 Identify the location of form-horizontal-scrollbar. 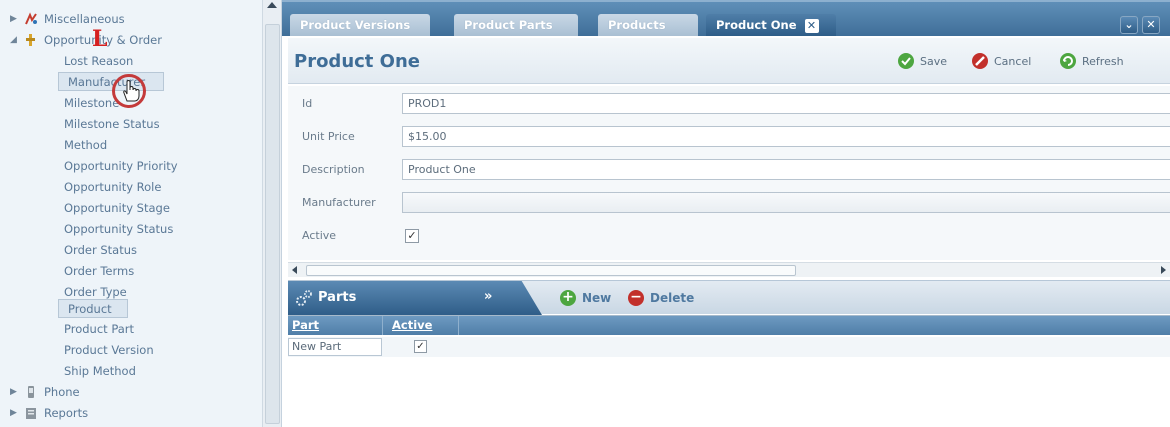
(729, 269).